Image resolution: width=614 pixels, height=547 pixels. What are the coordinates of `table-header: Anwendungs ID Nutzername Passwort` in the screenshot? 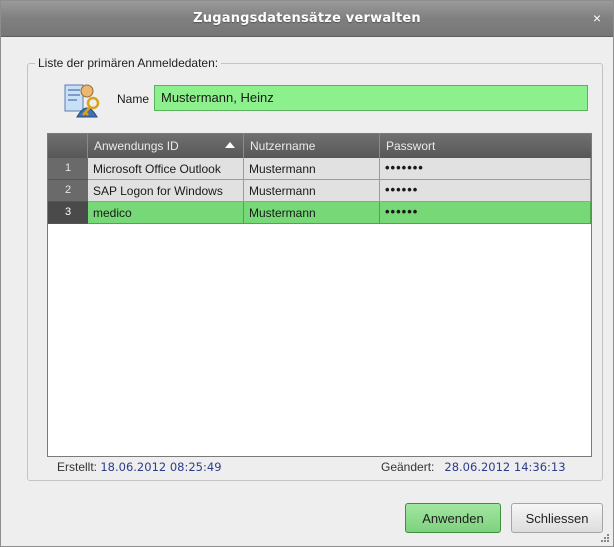 It's located at (319, 146).